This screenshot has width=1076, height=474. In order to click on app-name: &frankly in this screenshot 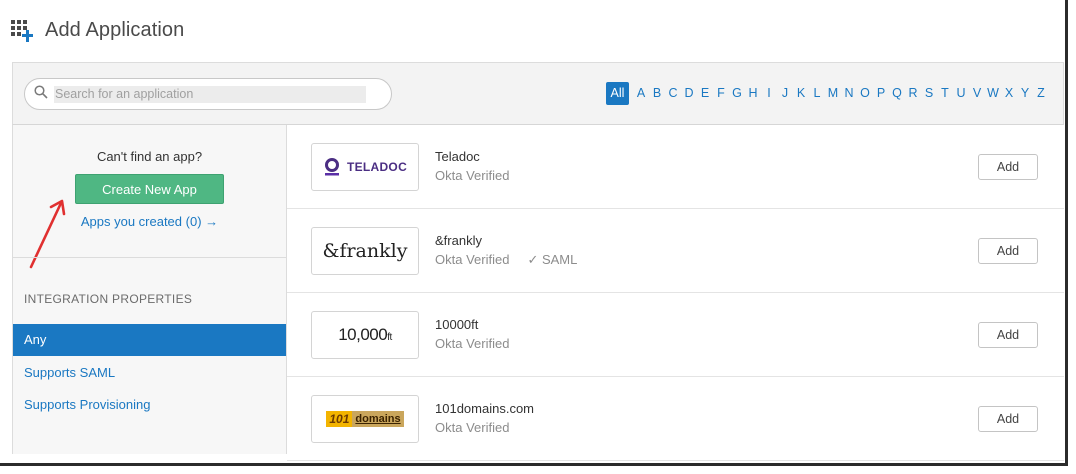, I will do `click(458, 240)`.